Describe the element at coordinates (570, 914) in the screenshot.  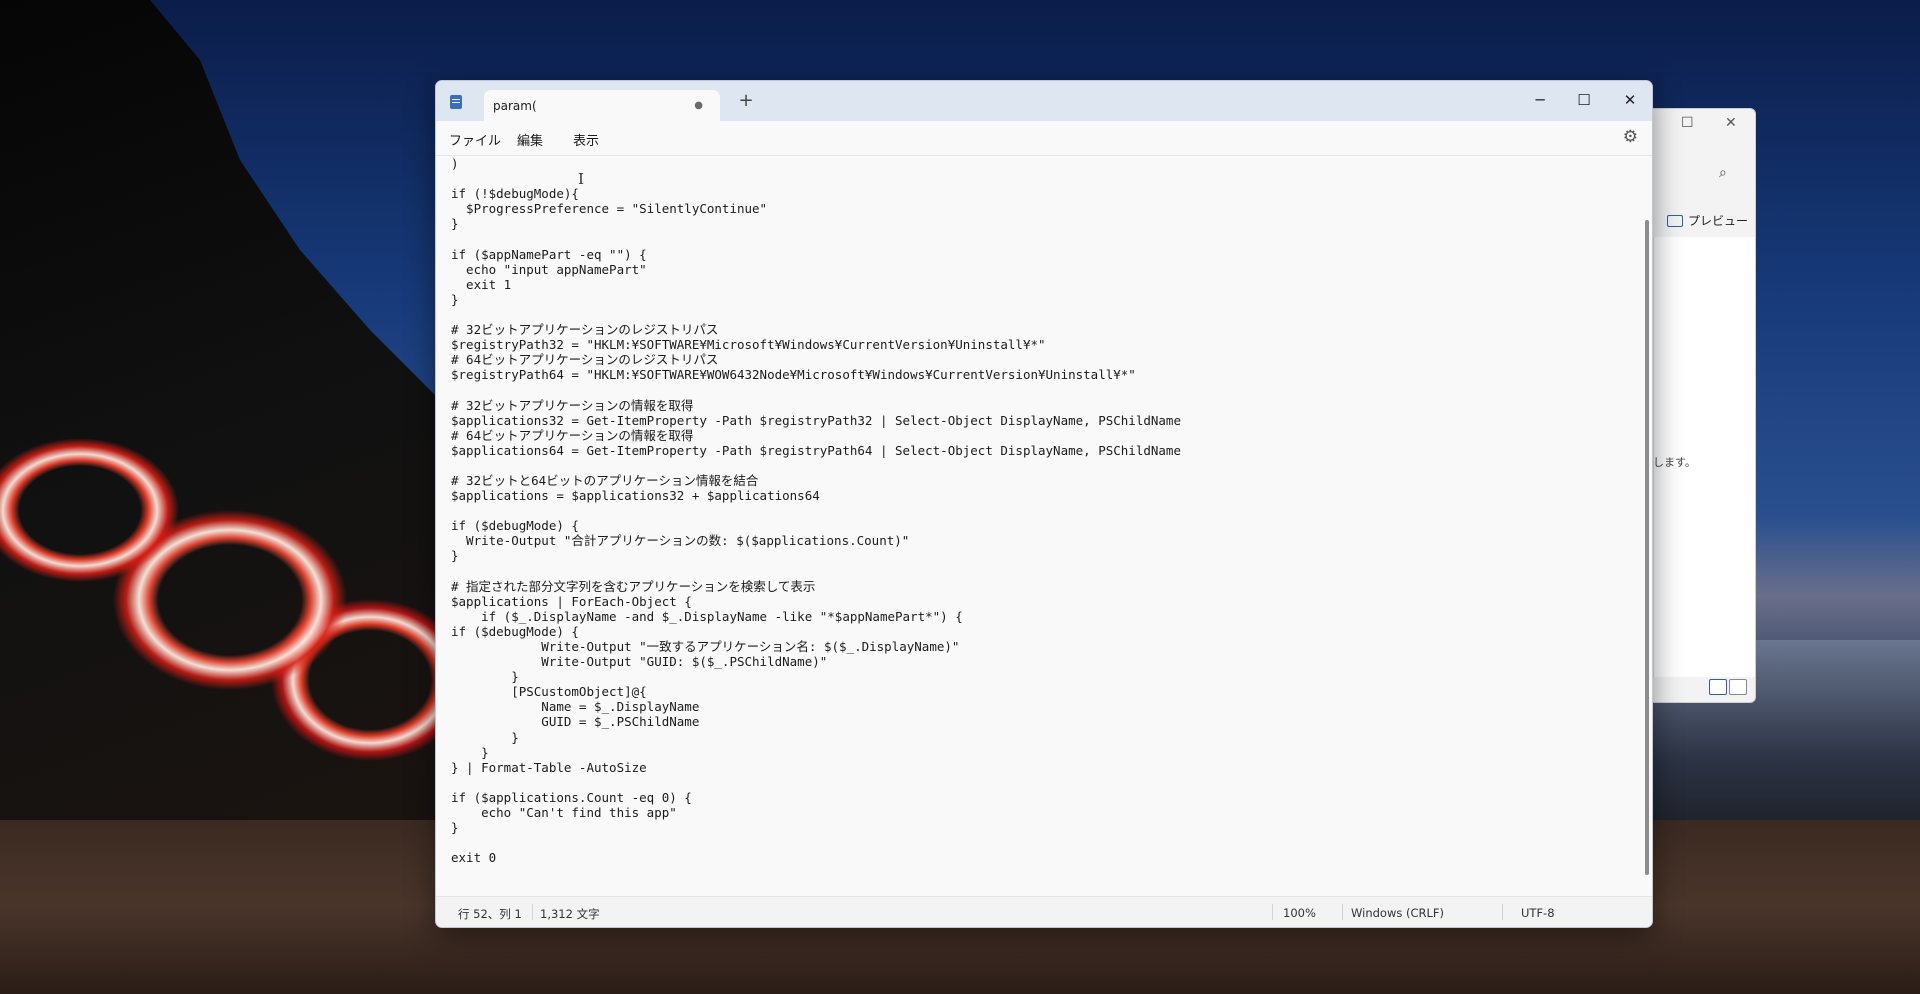
I see `status-char-count: 1,312 文字` at that location.